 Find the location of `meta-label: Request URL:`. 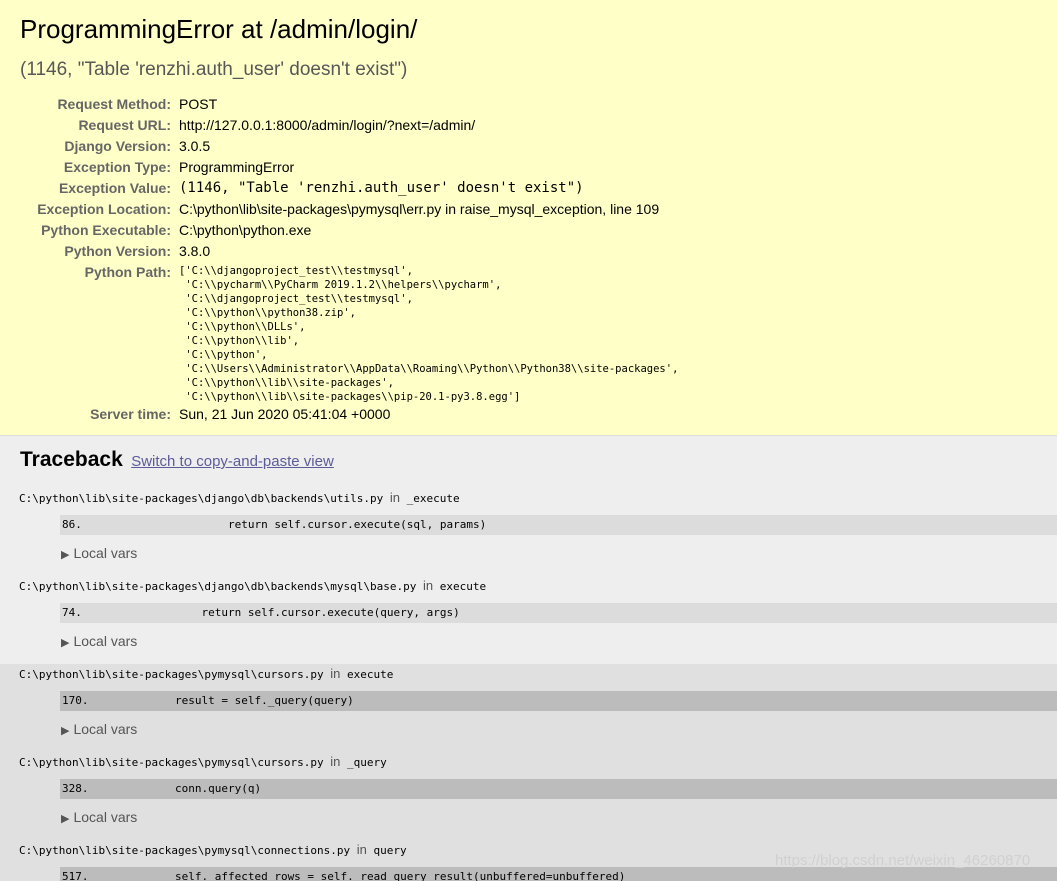

meta-label: Request URL: is located at coordinates (124, 125).